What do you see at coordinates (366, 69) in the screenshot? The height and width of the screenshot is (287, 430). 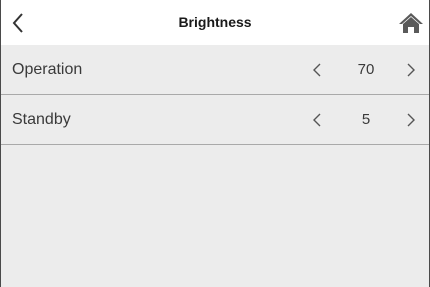 I see `setting-value: 70` at bounding box center [366, 69].